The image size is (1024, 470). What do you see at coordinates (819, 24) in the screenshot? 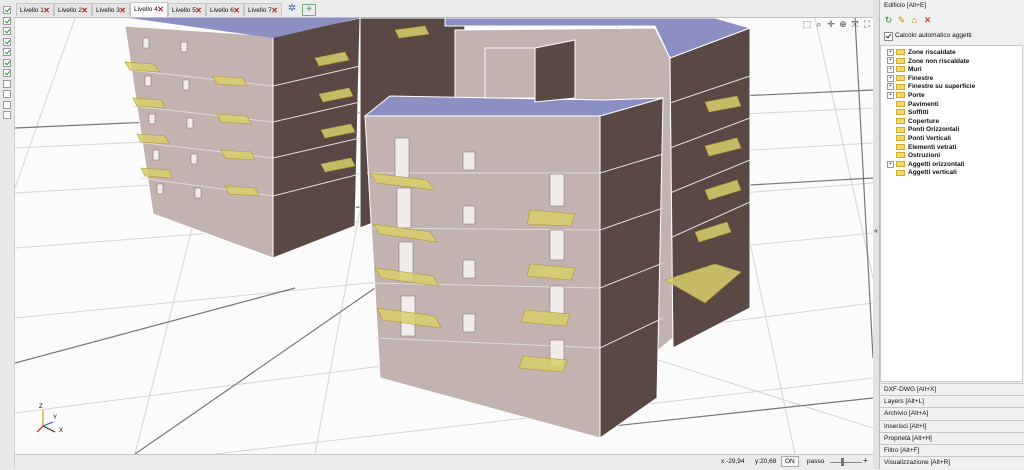
I see `zoom-icon: ⌕` at bounding box center [819, 24].